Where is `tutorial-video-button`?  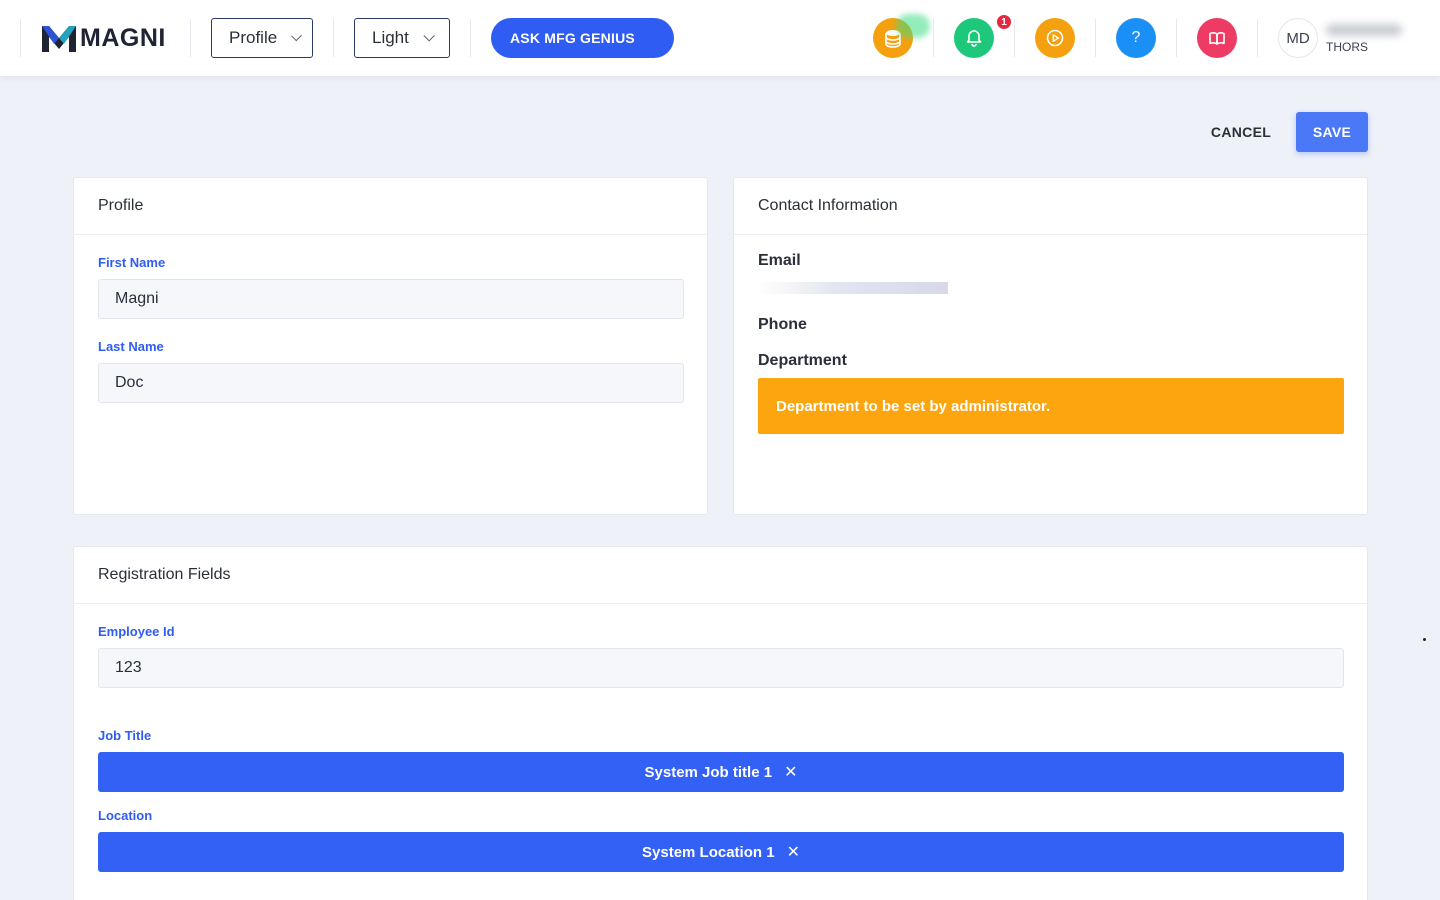
tutorial-video-button is located at coordinates (1055, 38).